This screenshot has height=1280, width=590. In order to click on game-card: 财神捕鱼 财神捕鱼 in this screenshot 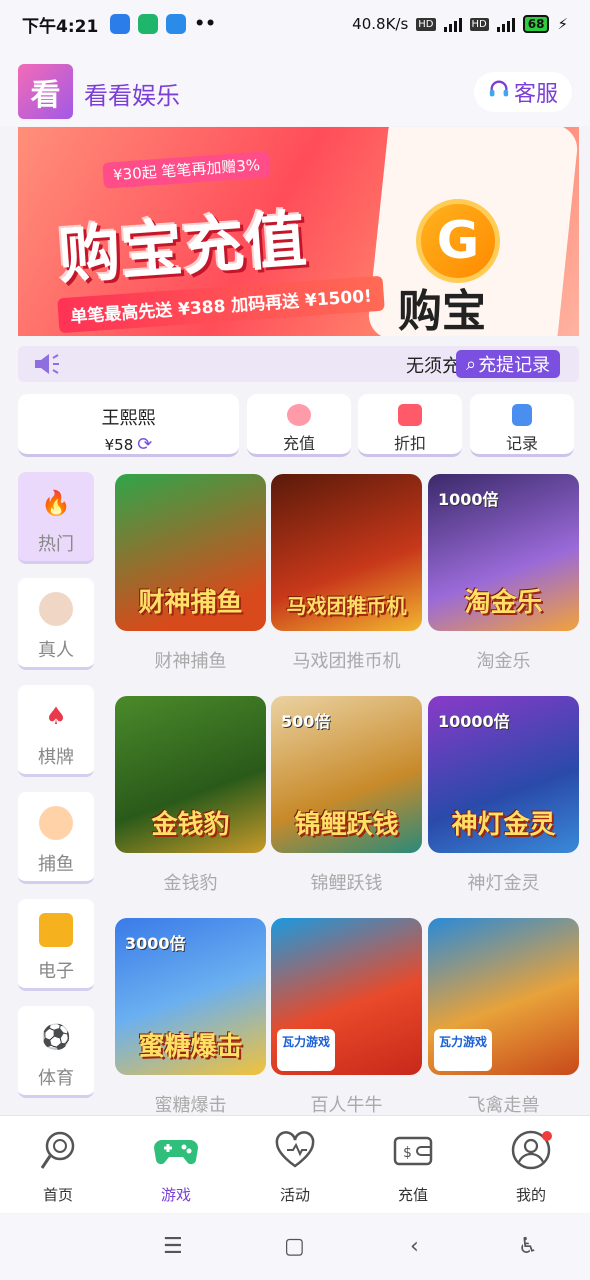, I will do `click(190, 573)`.